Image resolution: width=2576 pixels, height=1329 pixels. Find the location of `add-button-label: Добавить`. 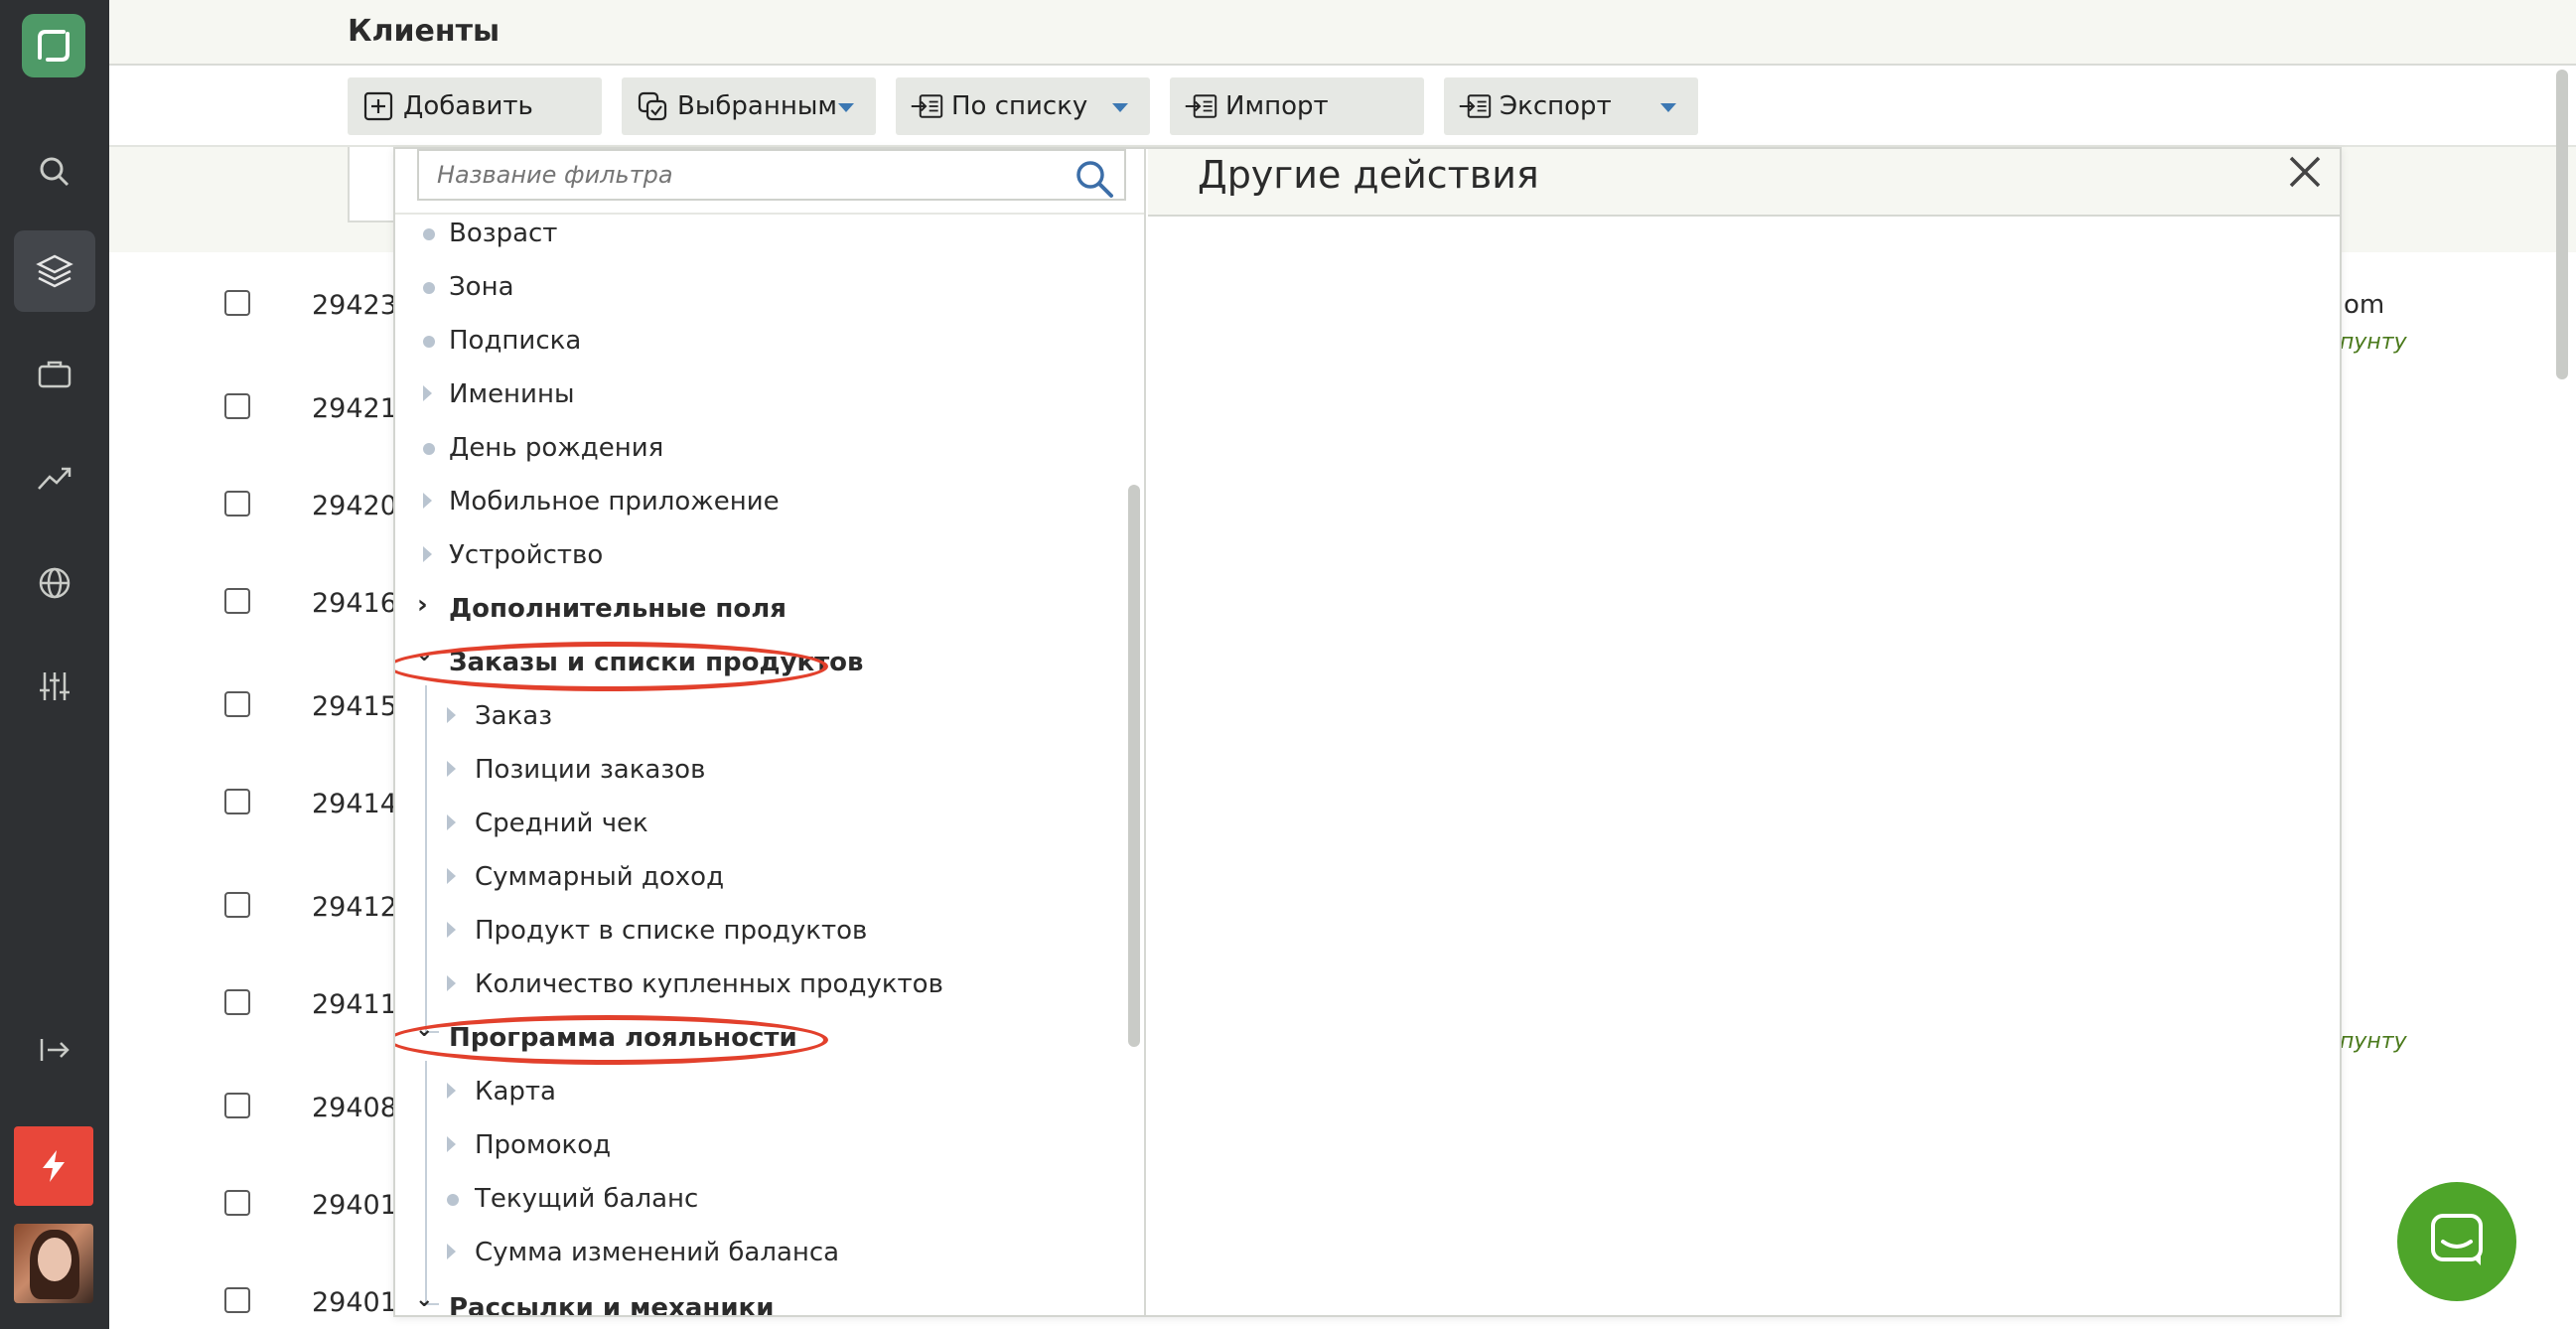

add-button-label: Добавить is located at coordinates (468, 106).